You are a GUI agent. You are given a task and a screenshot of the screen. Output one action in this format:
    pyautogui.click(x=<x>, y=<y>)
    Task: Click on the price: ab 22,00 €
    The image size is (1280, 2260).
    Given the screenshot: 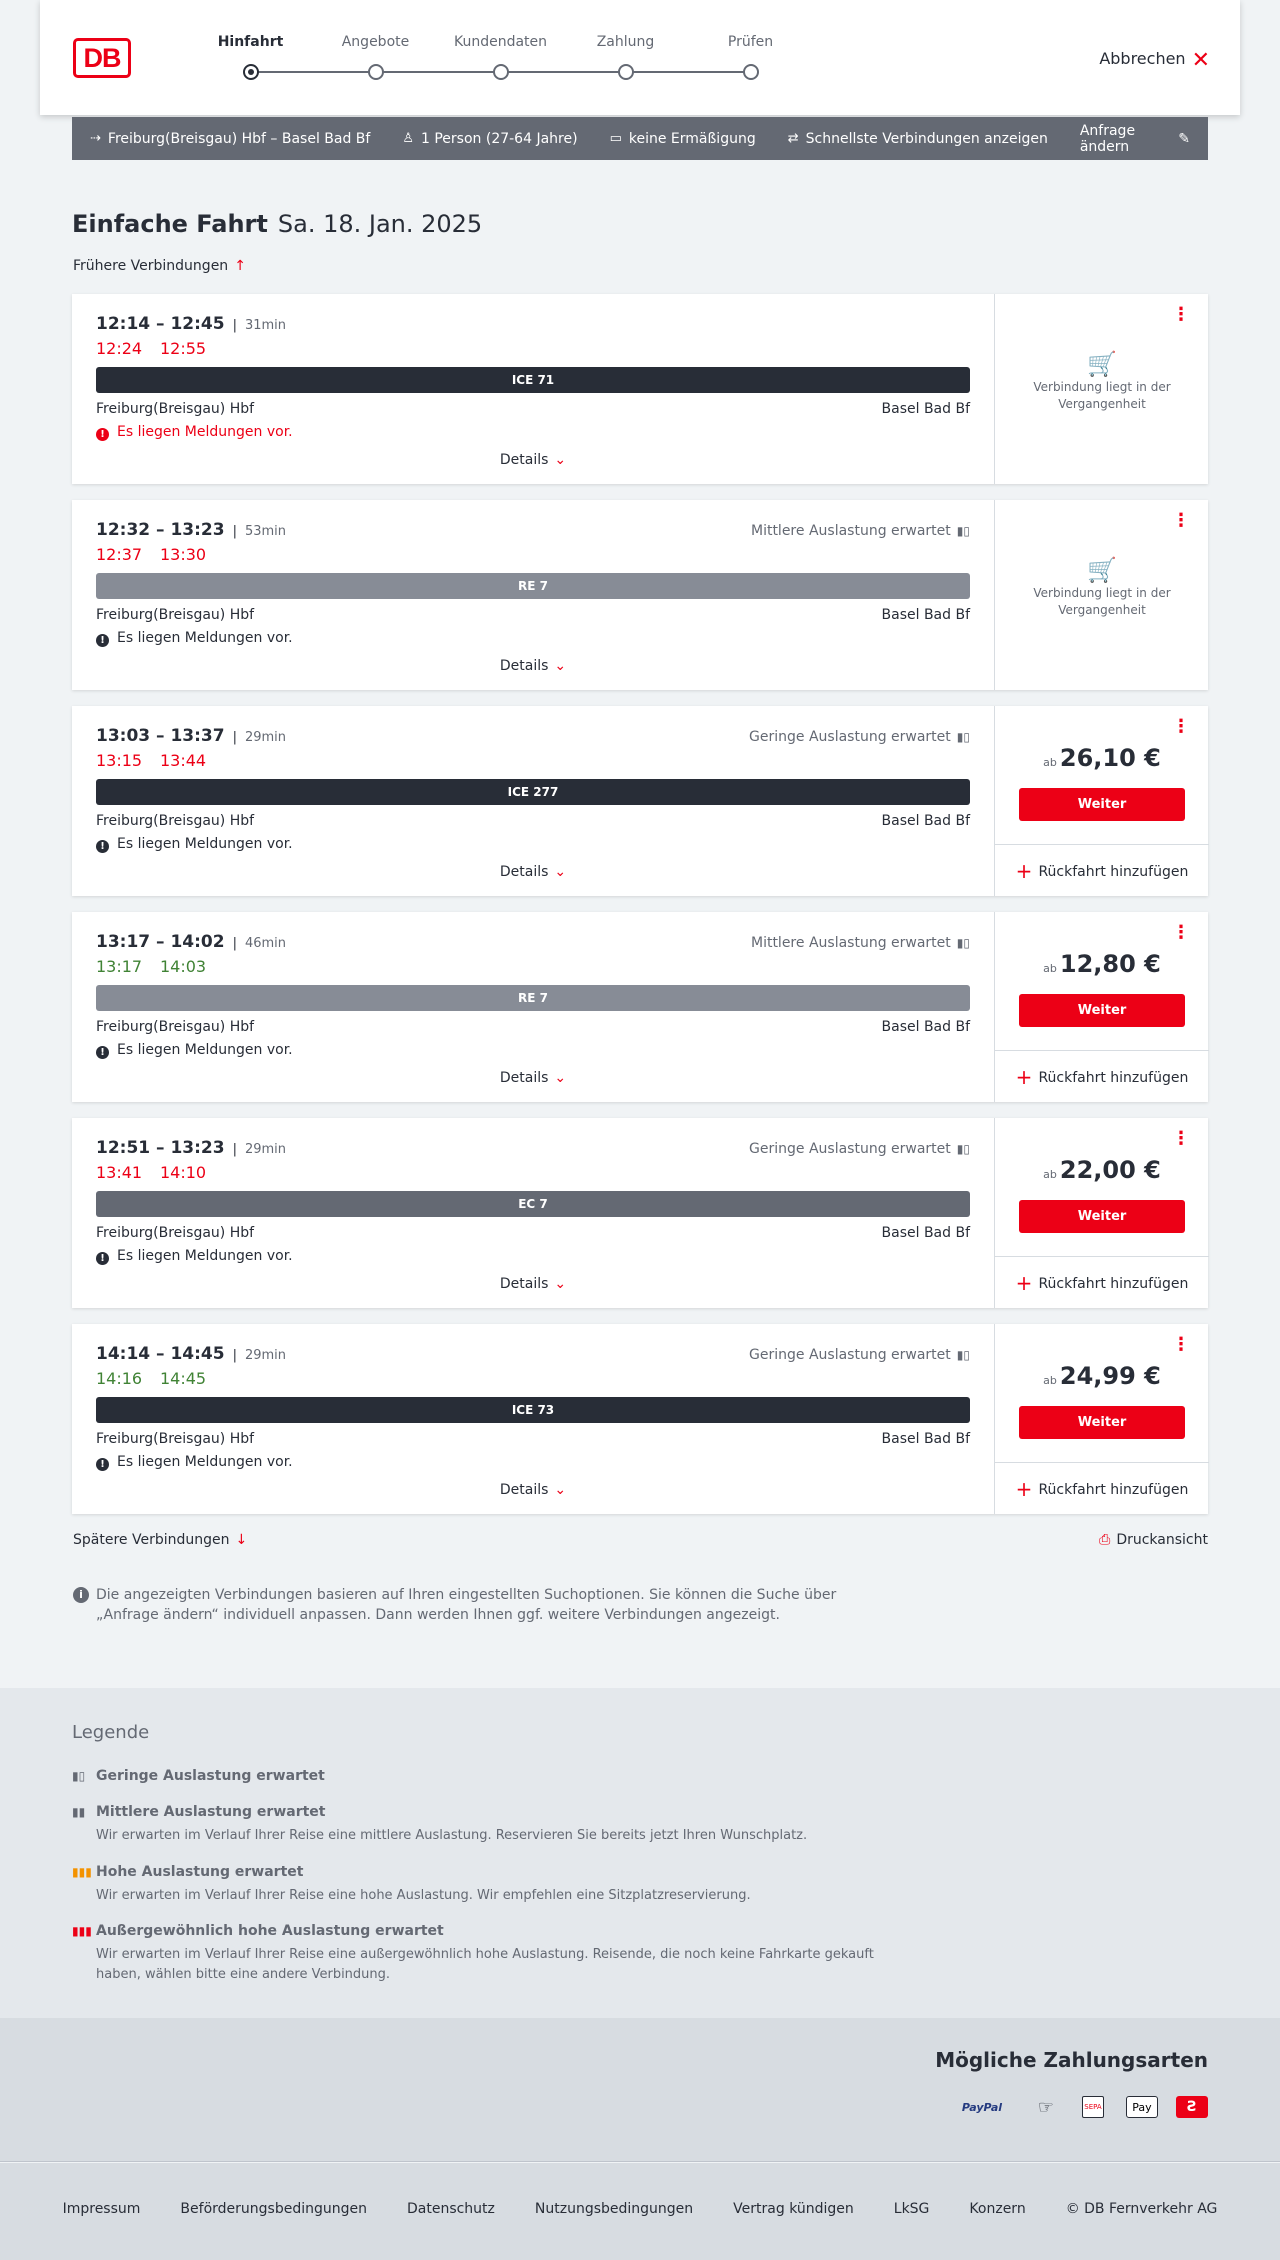 What is the action you would take?
    pyautogui.click(x=1102, y=1170)
    